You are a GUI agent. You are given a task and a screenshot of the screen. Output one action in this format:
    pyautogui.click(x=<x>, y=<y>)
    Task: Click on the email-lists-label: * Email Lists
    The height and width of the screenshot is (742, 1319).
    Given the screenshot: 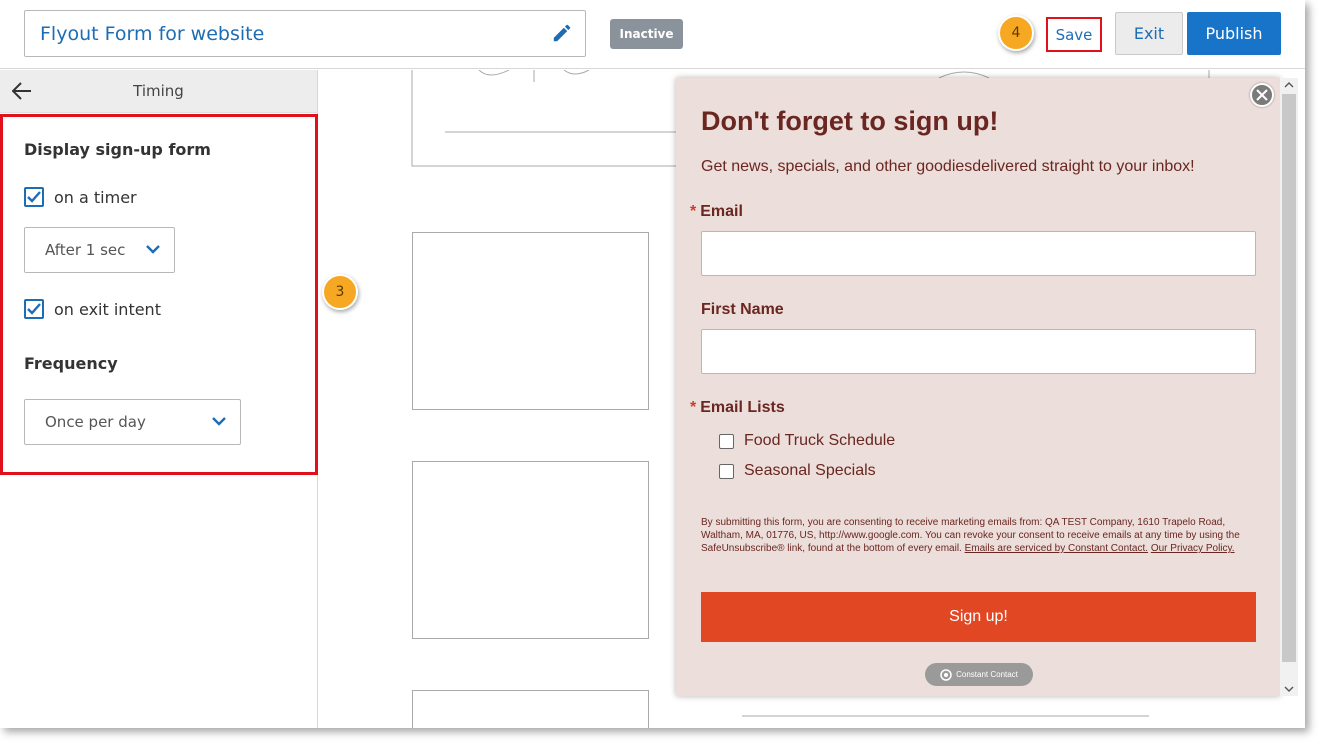 What is the action you would take?
    pyautogui.click(x=737, y=408)
    